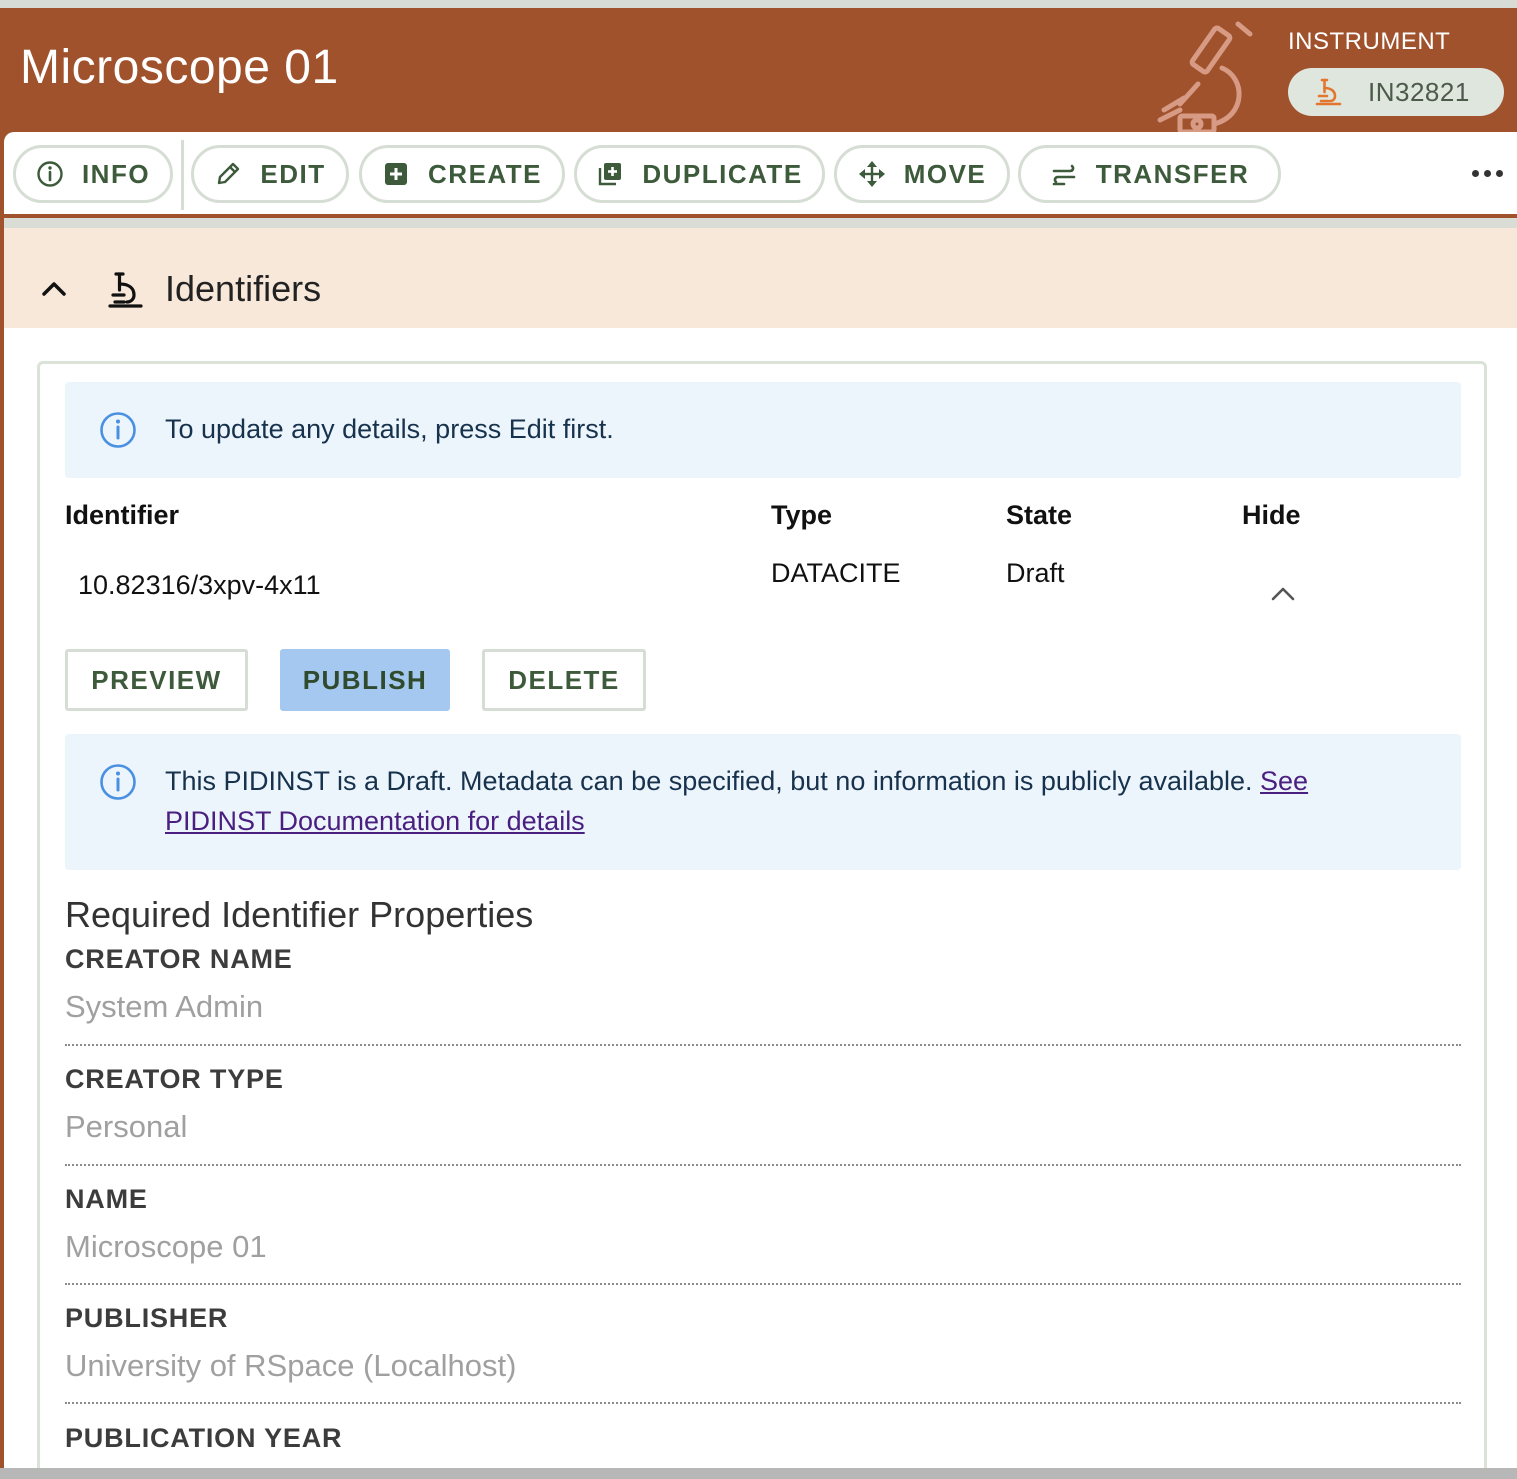 The width and height of the screenshot is (1517, 1479). Describe the element at coordinates (758, 1473) in the screenshot. I see `bottom-strip` at that location.